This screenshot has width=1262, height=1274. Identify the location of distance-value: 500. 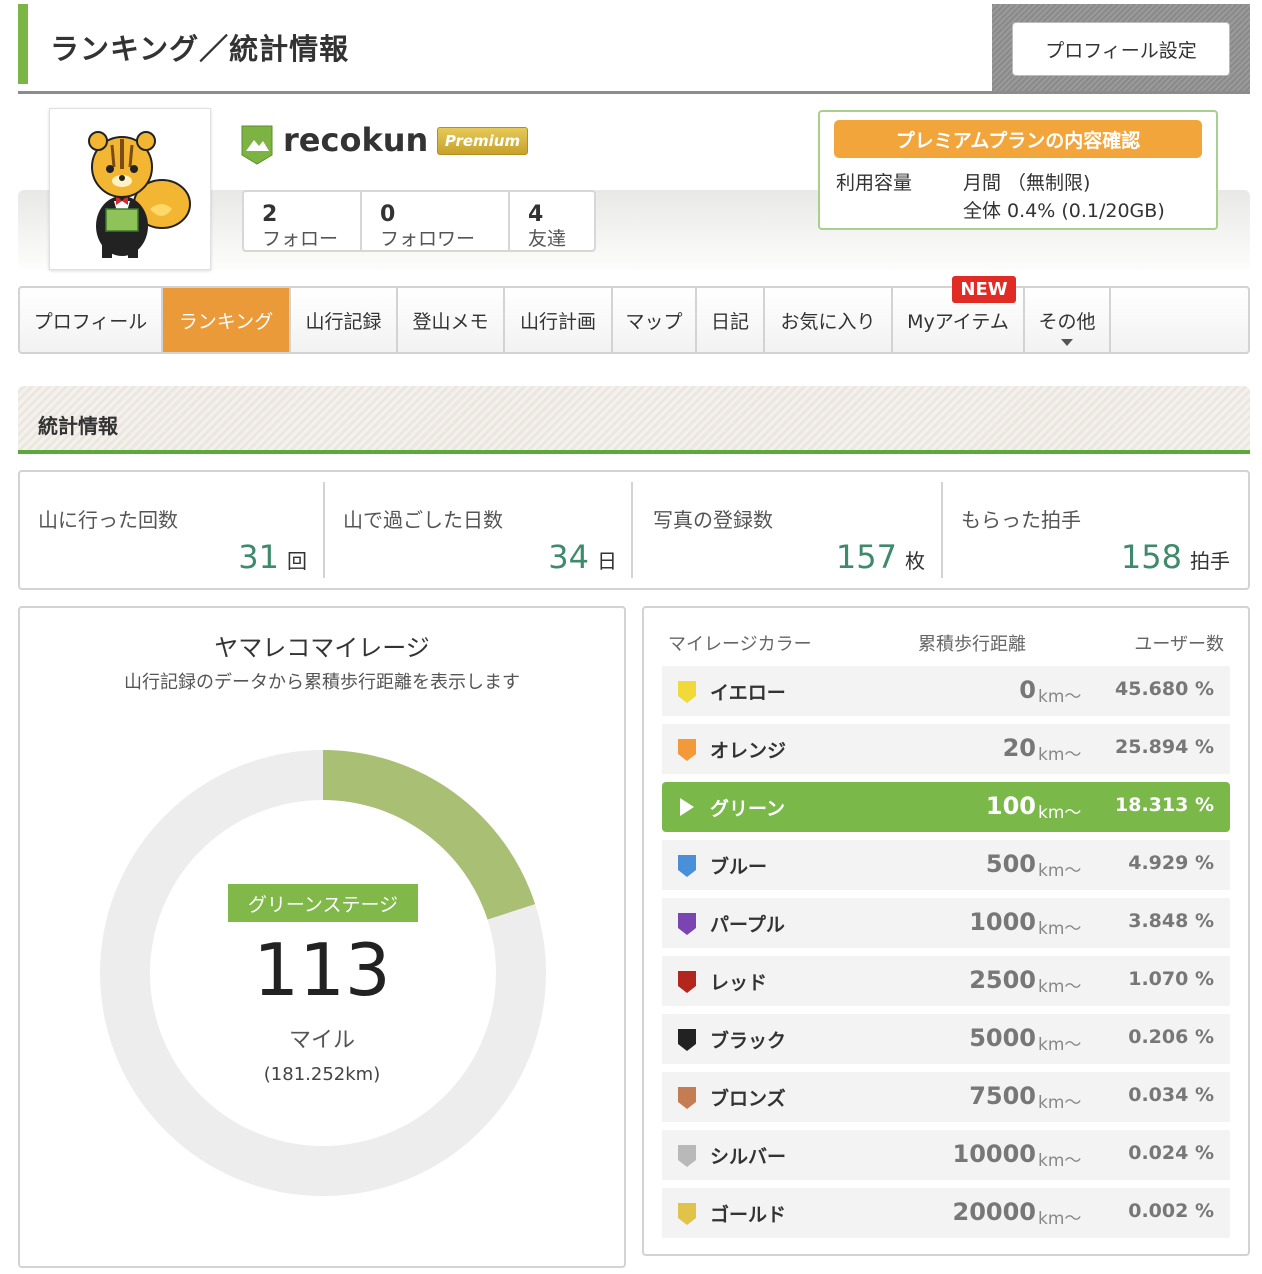
(1010, 864).